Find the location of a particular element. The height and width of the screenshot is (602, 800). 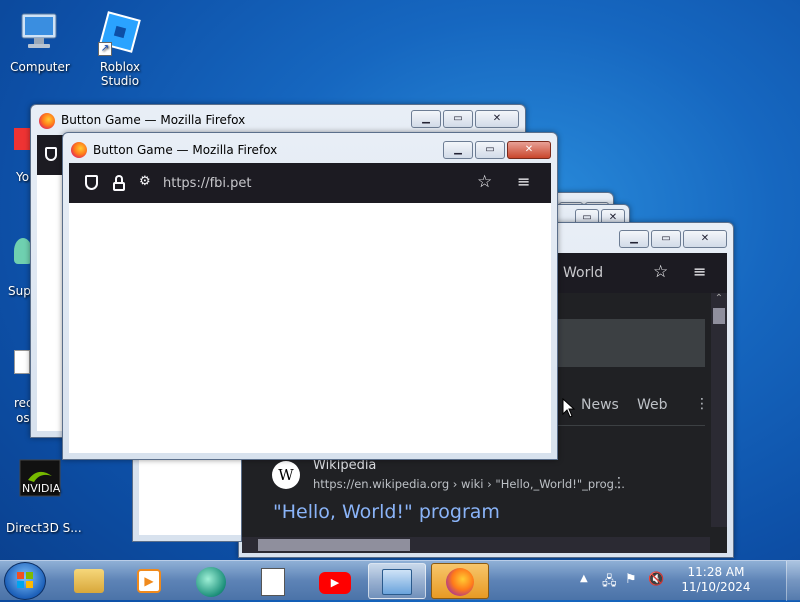

clock-time: 11:28 AM is located at coordinates (716, 572).